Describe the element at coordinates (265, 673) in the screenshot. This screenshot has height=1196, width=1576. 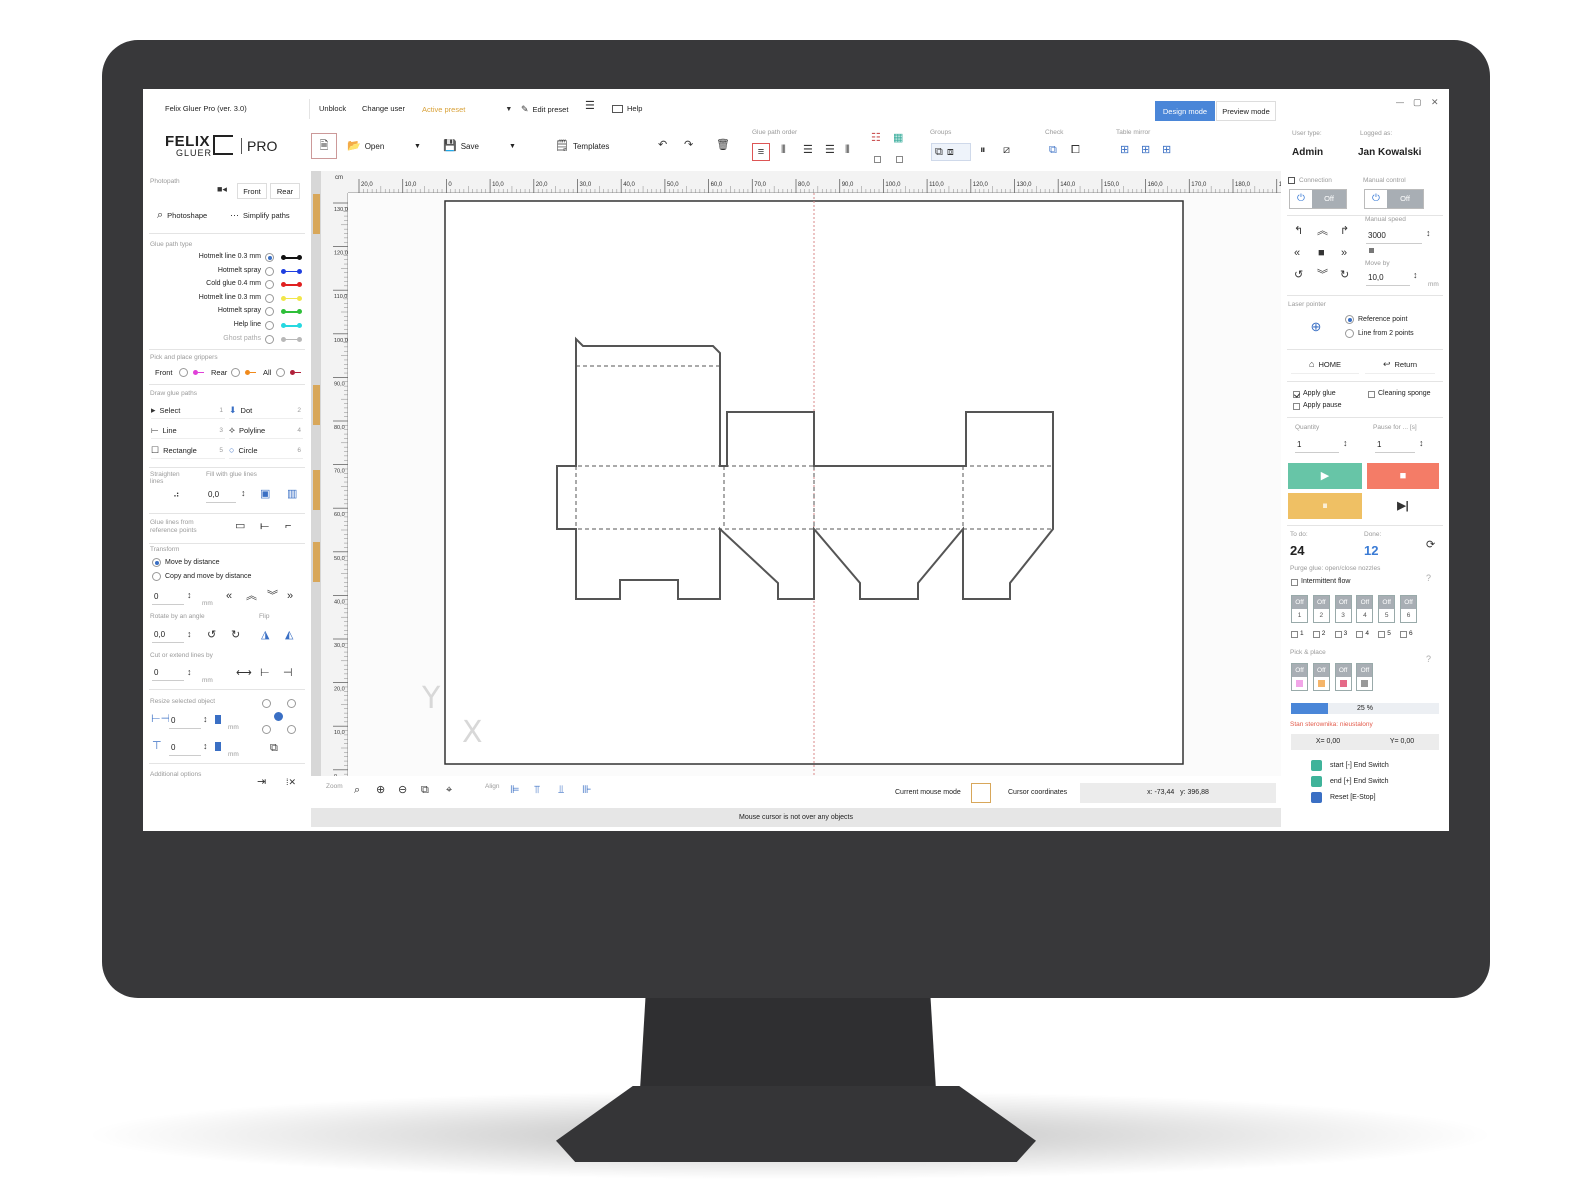
I see `extend-start-button: ⊢` at that location.